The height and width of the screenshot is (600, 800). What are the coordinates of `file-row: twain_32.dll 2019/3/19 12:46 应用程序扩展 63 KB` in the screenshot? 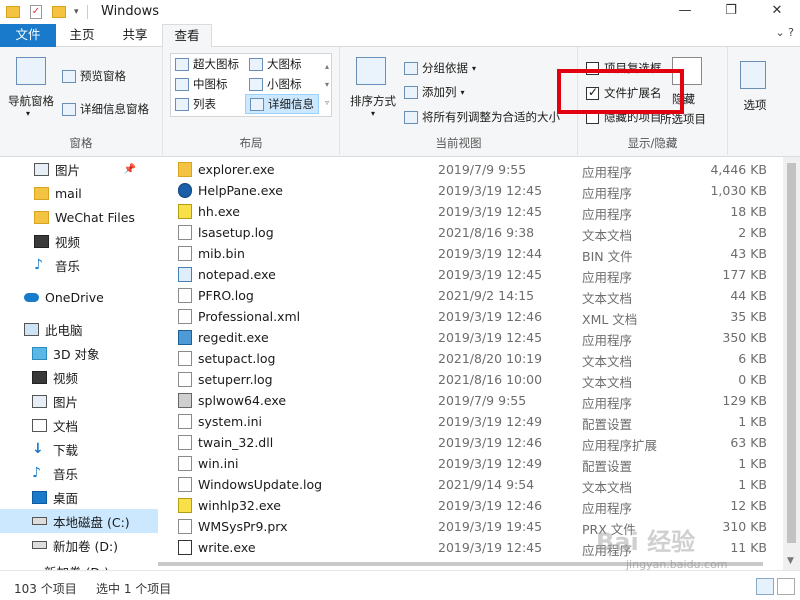 It's located at (470, 442).